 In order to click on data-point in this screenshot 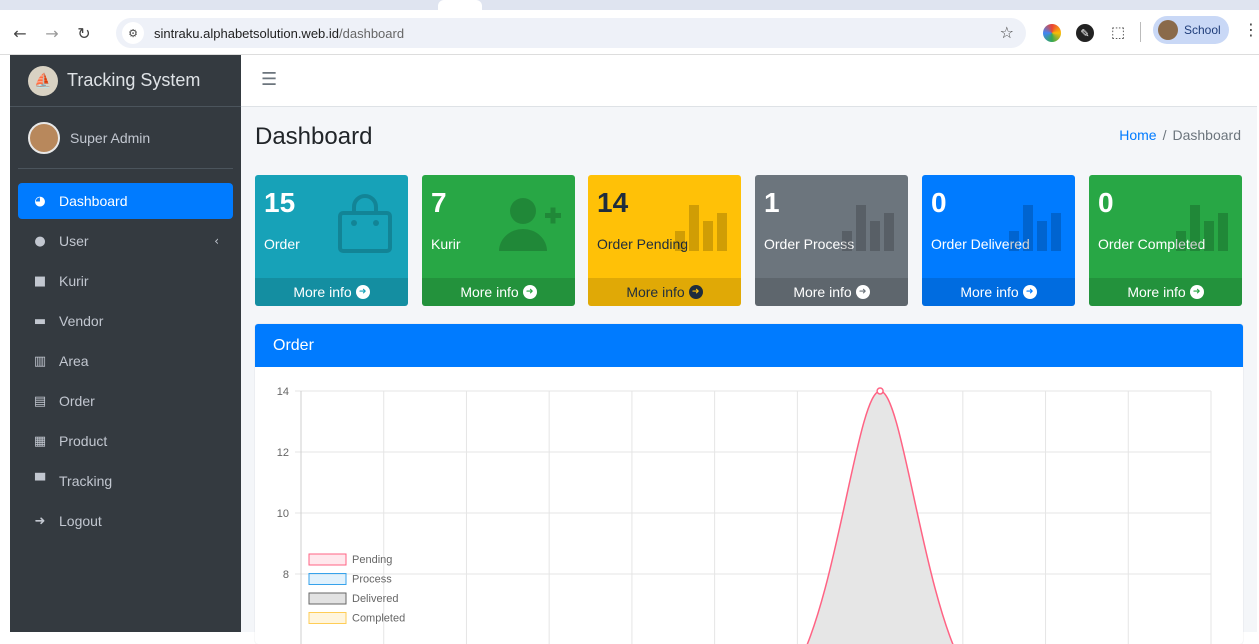, I will do `click(880, 391)`.